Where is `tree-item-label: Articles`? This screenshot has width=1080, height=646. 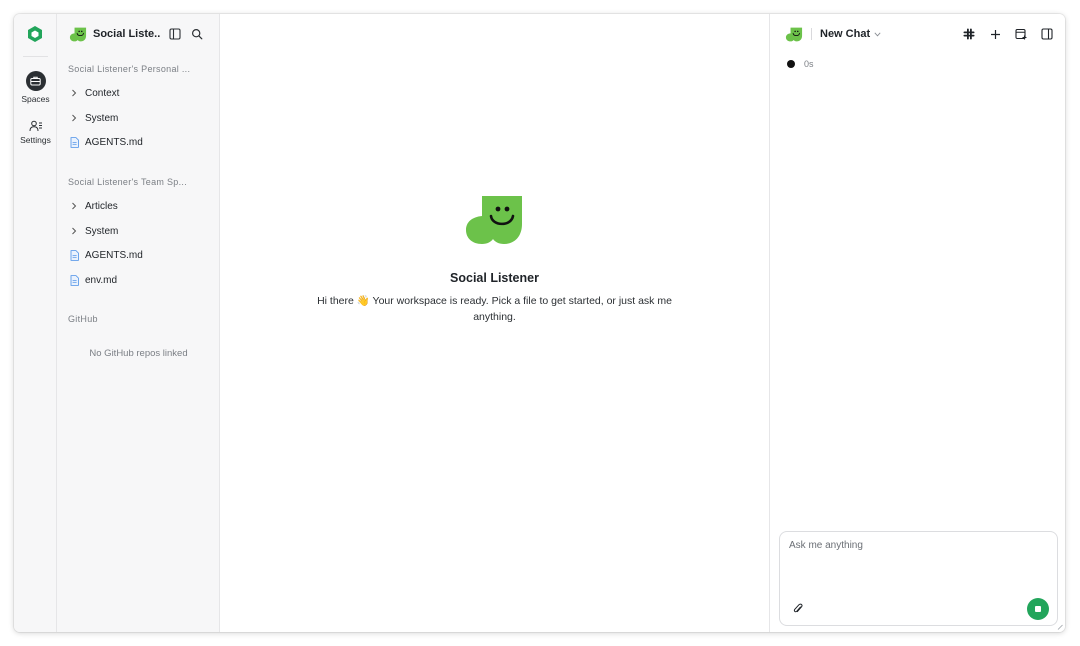 tree-item-label: Articles is located at coordinates (101, 206).